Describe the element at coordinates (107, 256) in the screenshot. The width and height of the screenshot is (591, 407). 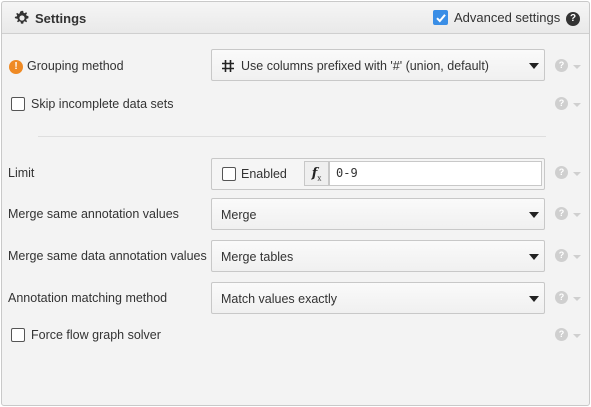
I see `merge-data-annotation-label: Merge same data annotation values` at that location.